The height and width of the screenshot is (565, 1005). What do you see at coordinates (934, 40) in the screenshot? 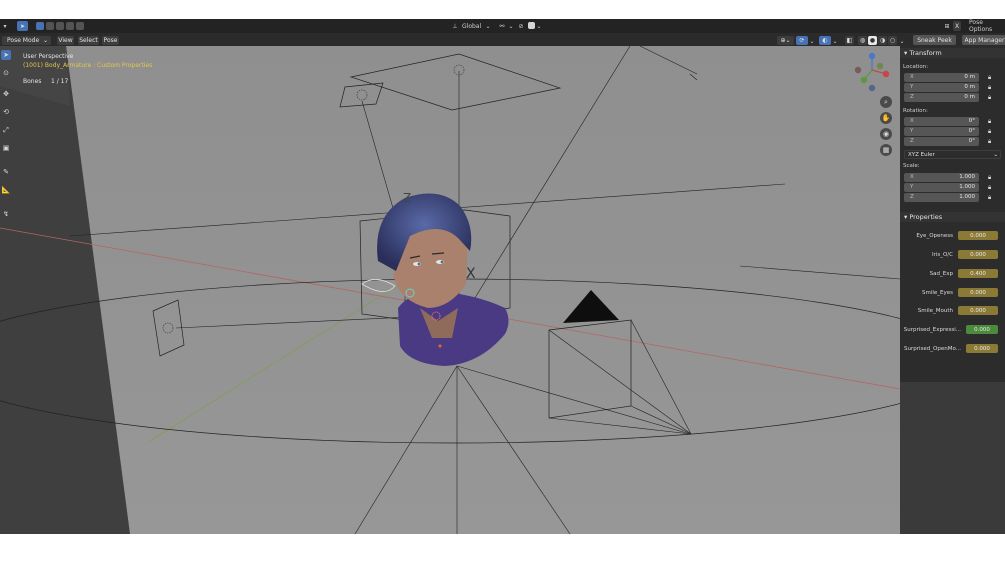
I see `sneak-peek-button: Sneak Peek` at bounding box center [934, 40].